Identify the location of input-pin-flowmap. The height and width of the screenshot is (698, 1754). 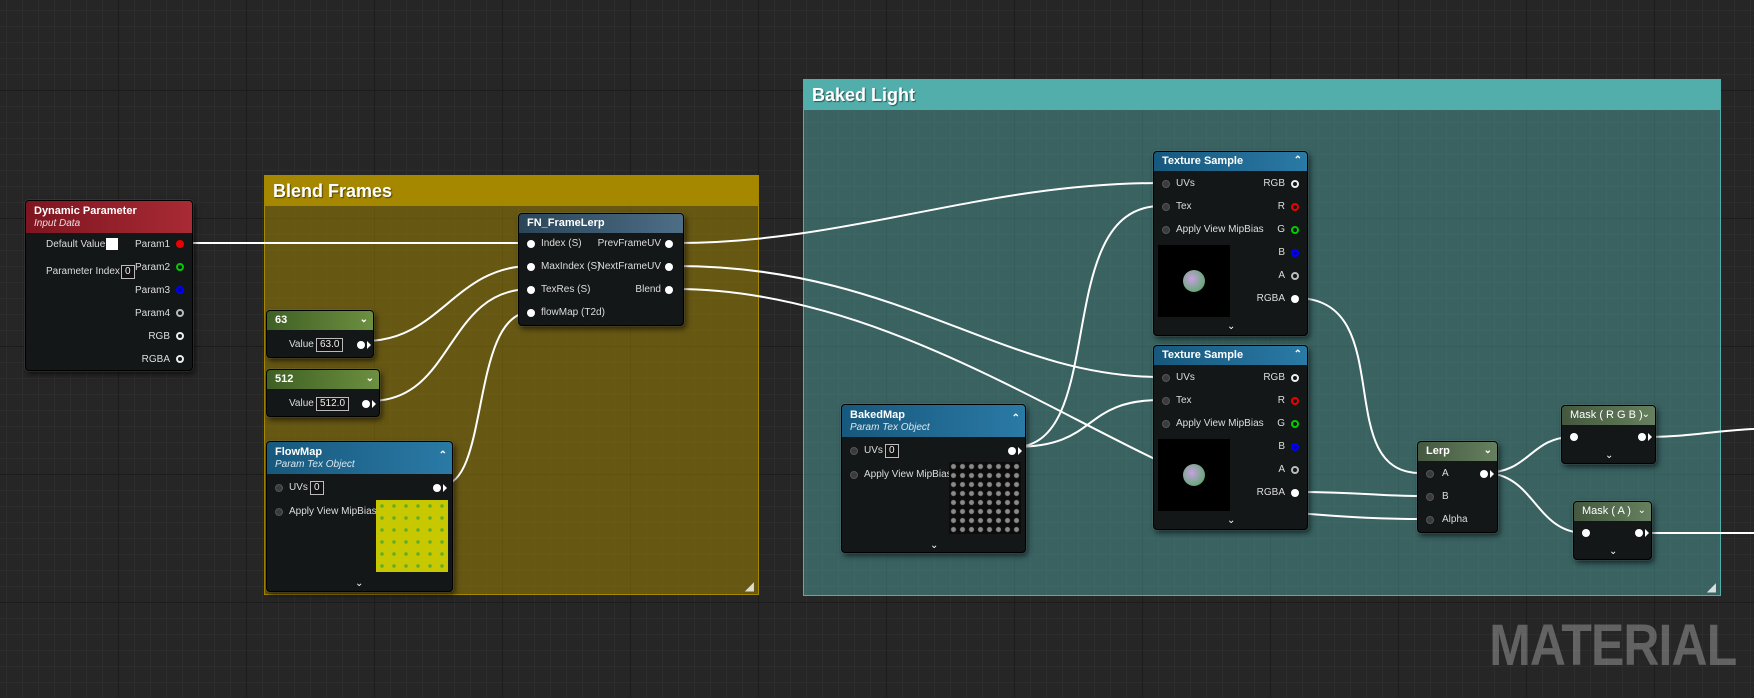
(531, 313).